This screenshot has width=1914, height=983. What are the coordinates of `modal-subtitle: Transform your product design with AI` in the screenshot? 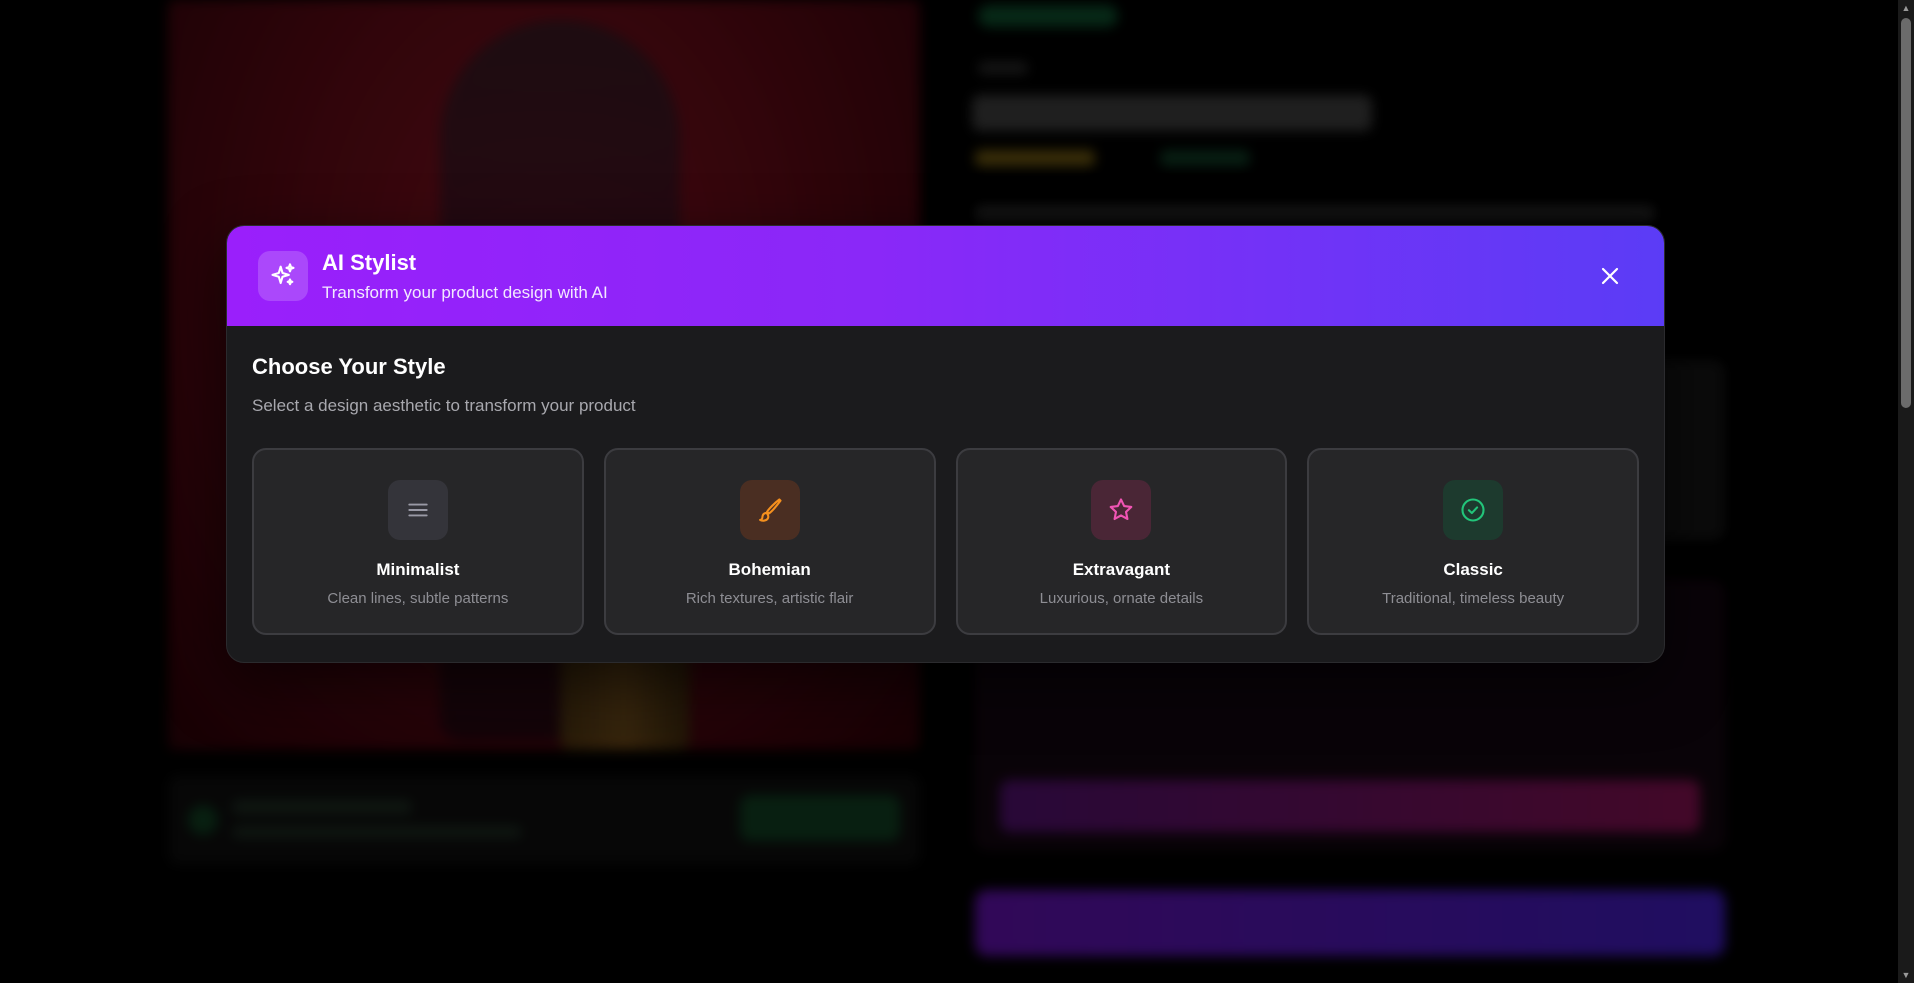 It's located at (465, 292).